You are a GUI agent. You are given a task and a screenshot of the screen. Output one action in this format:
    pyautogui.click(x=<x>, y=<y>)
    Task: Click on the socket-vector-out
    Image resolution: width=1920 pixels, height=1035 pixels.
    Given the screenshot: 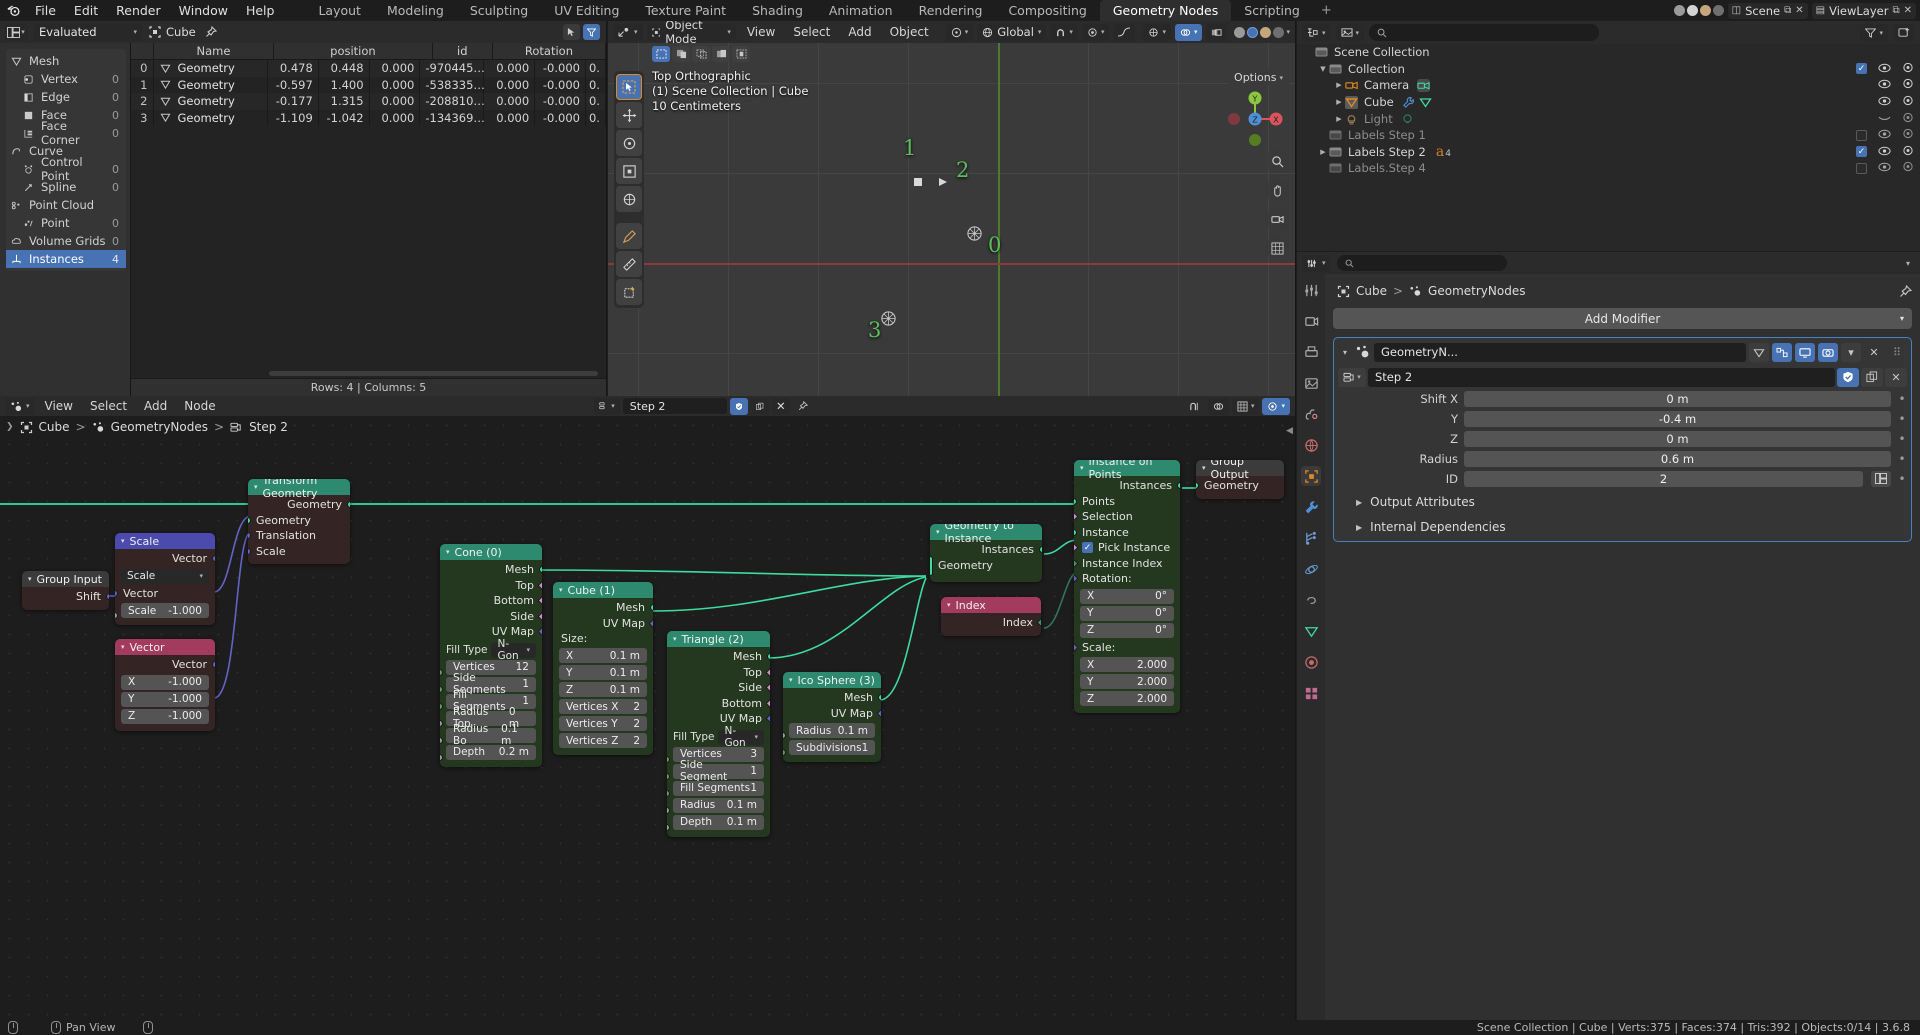 What is the action you would take?
    pyautogui.click(x=213, y=664)
    